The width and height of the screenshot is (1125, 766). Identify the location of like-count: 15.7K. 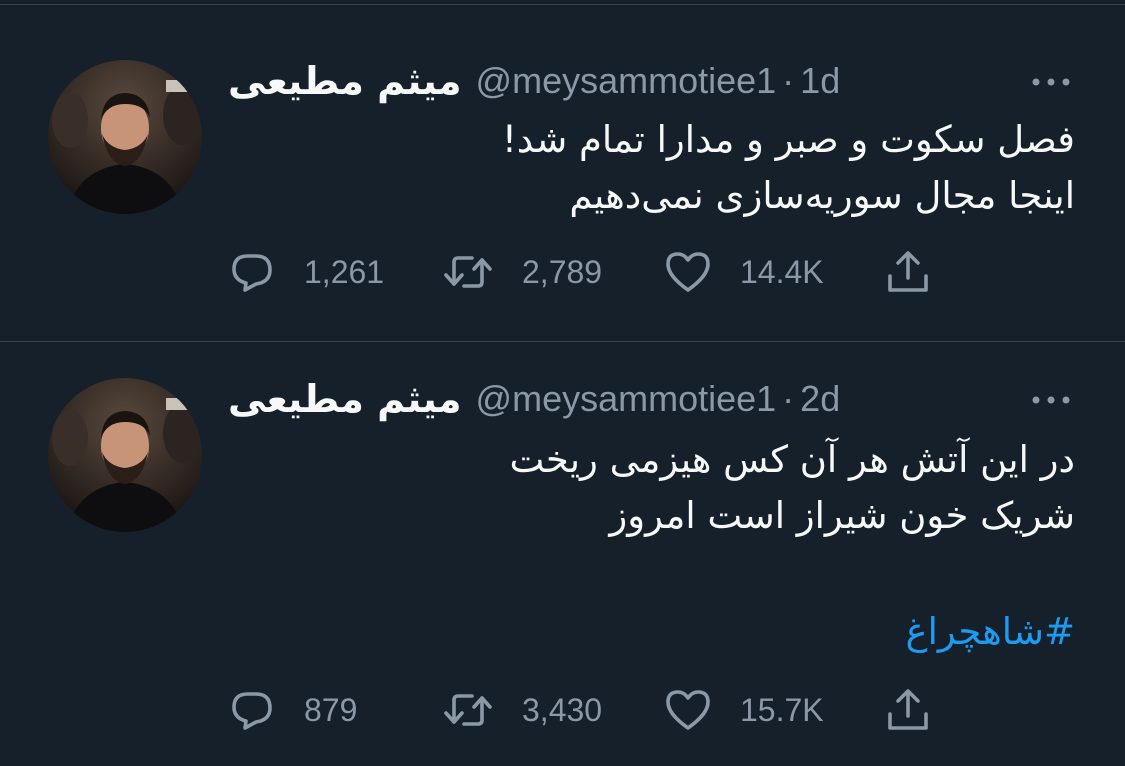
(782, 709).